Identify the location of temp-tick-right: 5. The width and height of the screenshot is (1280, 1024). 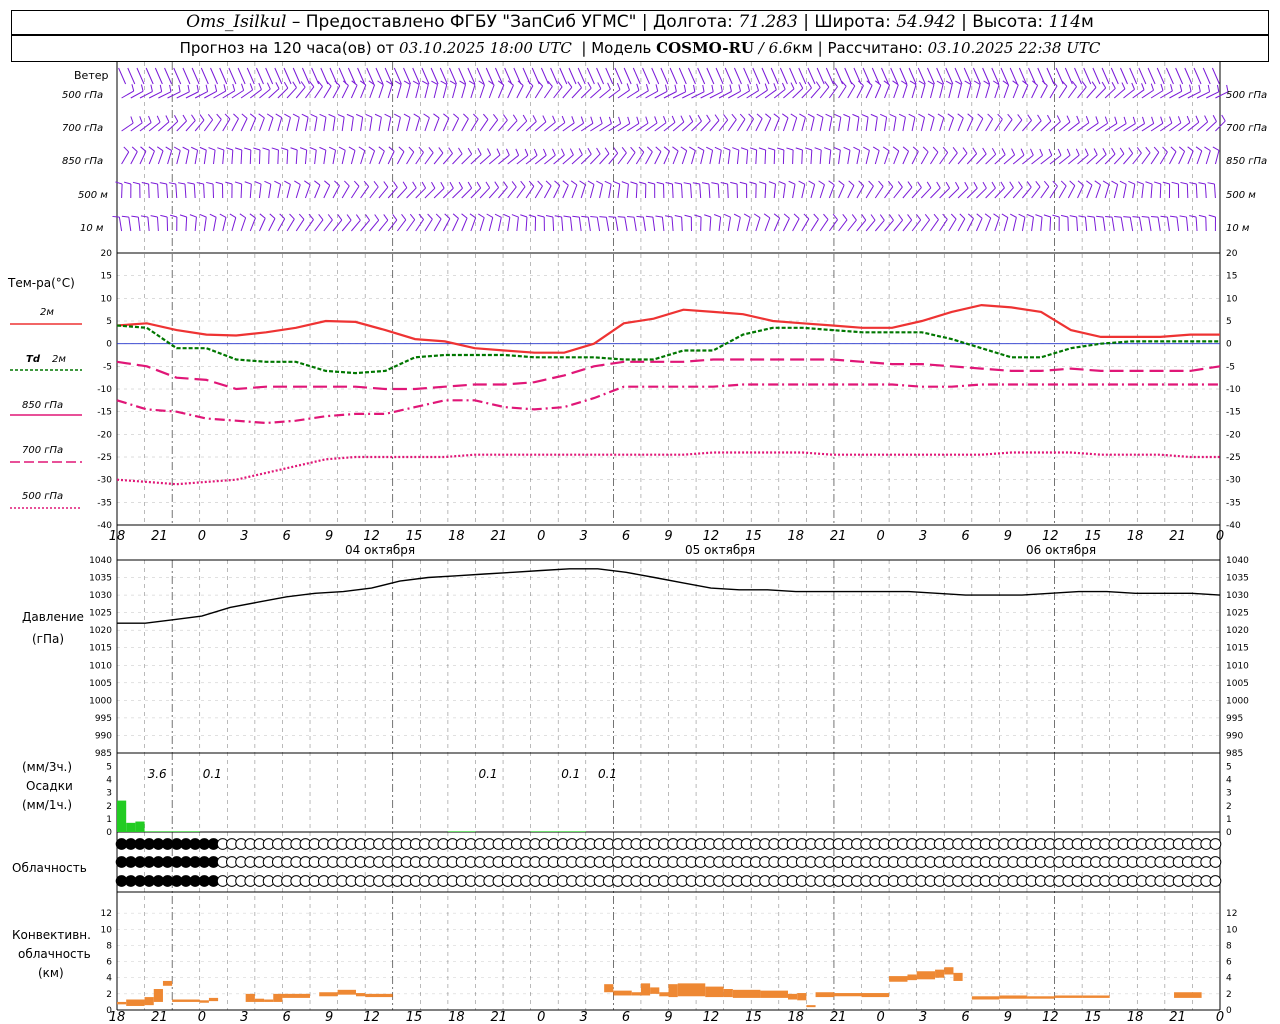
(1229, 322).